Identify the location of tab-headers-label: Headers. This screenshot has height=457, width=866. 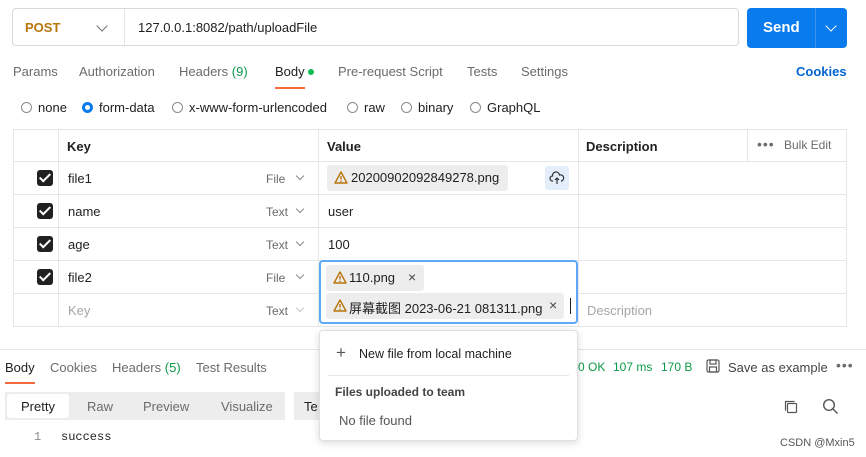
(204, 71).